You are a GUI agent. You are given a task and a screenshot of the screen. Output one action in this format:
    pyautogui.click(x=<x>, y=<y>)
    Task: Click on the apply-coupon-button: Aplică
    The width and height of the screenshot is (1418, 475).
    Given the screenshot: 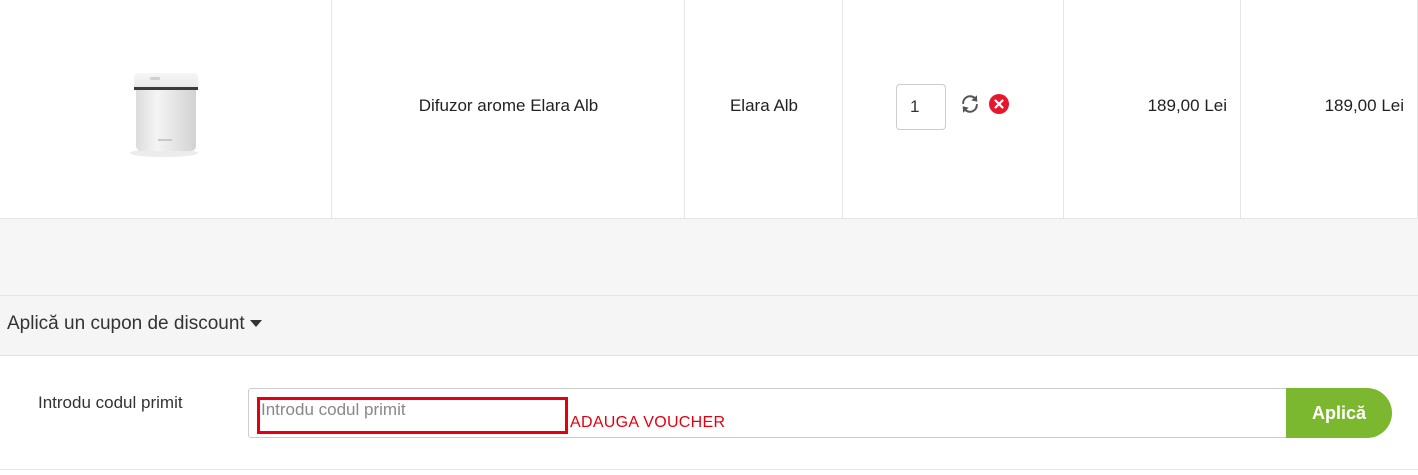 What is the action you would take?
    pyautogui.click(x=1339, y=413)
    